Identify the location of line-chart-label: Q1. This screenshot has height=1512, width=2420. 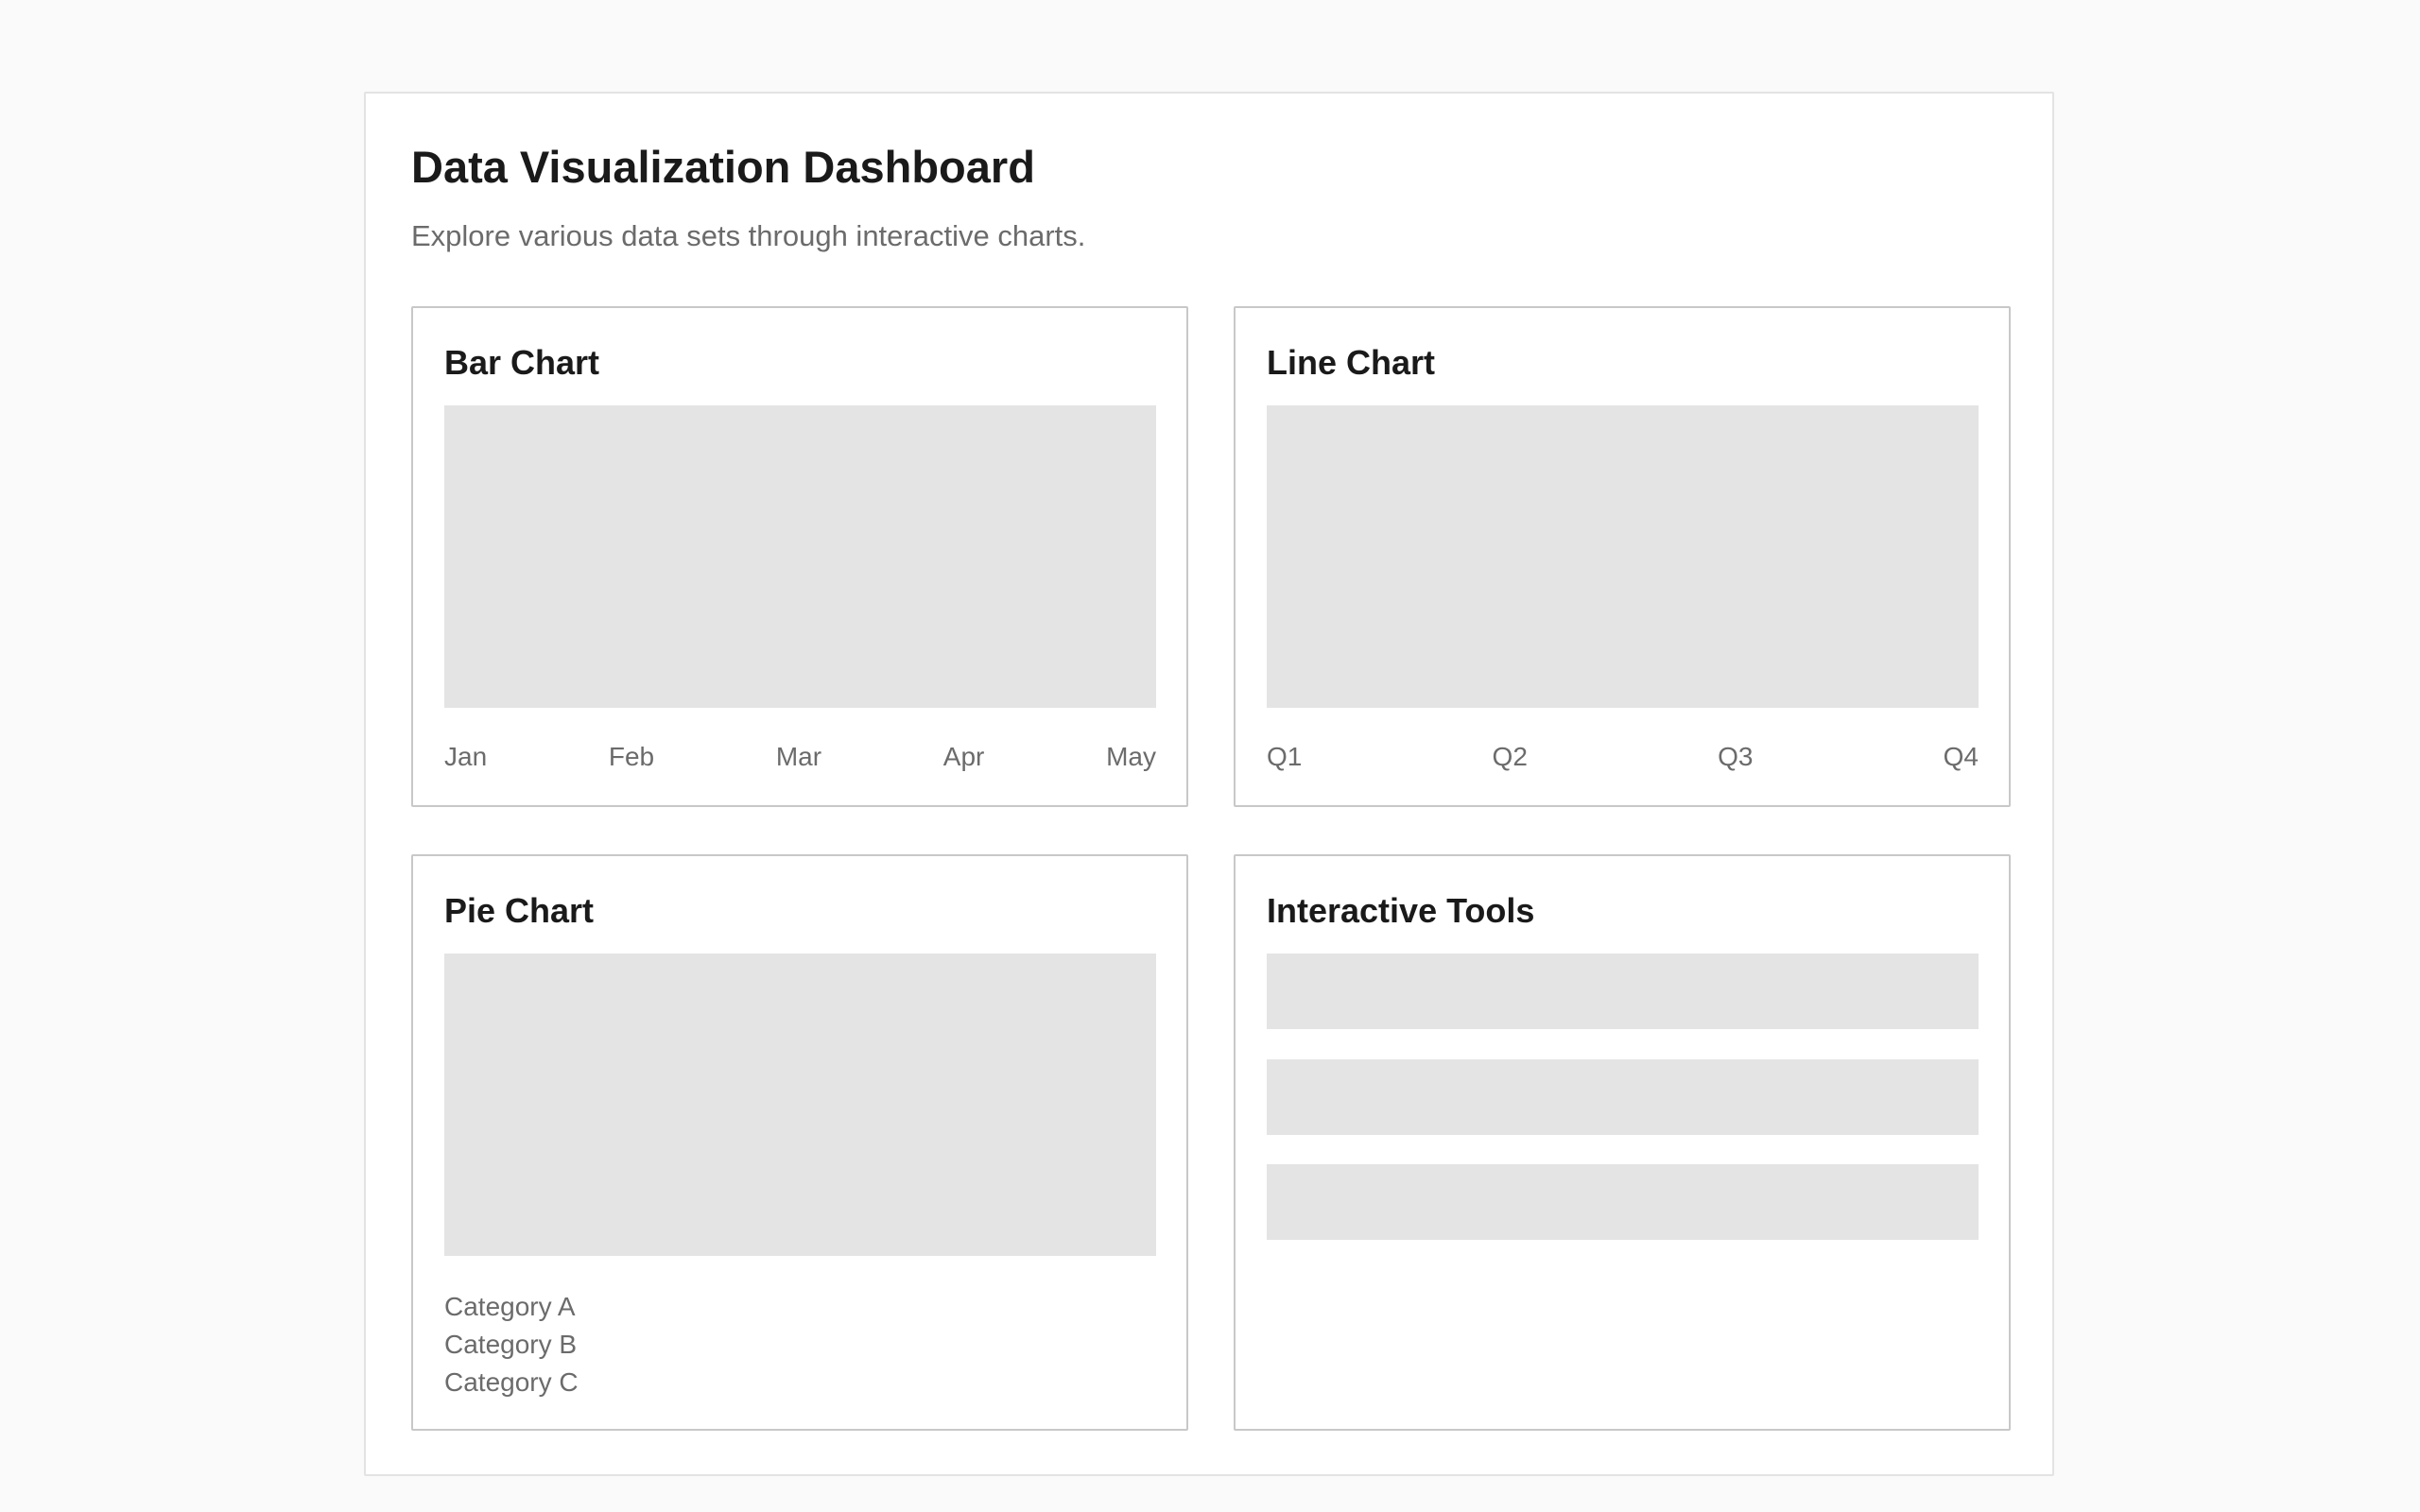
(1285, 756).